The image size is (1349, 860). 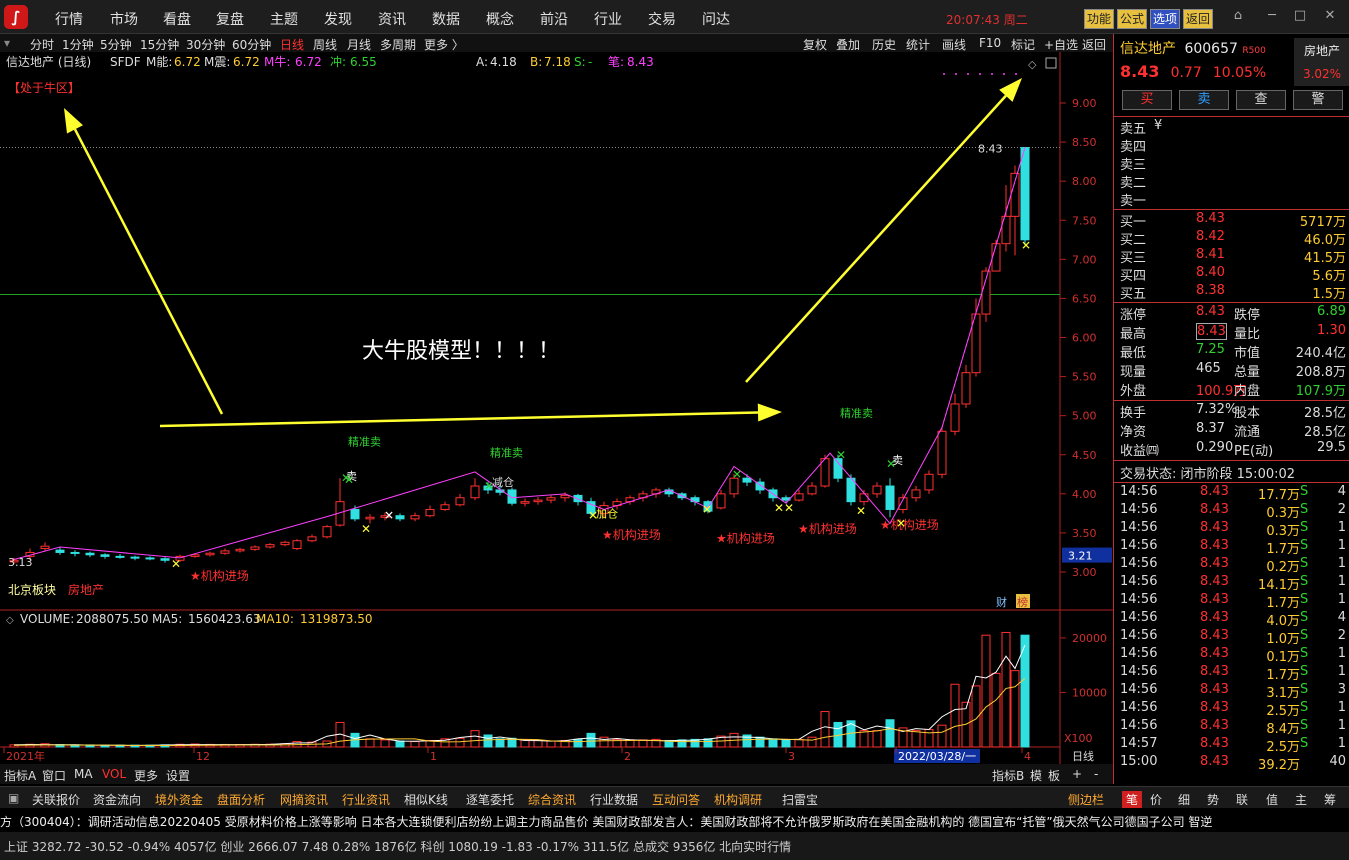 What do you see at coordinates (608, 19) in the screenshot?
I see `menu-item: 行业` at bounding box center [608, 19].